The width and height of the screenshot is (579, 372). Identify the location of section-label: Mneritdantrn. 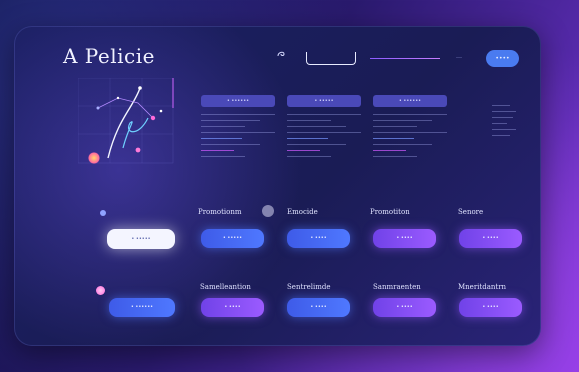
(482, 287).